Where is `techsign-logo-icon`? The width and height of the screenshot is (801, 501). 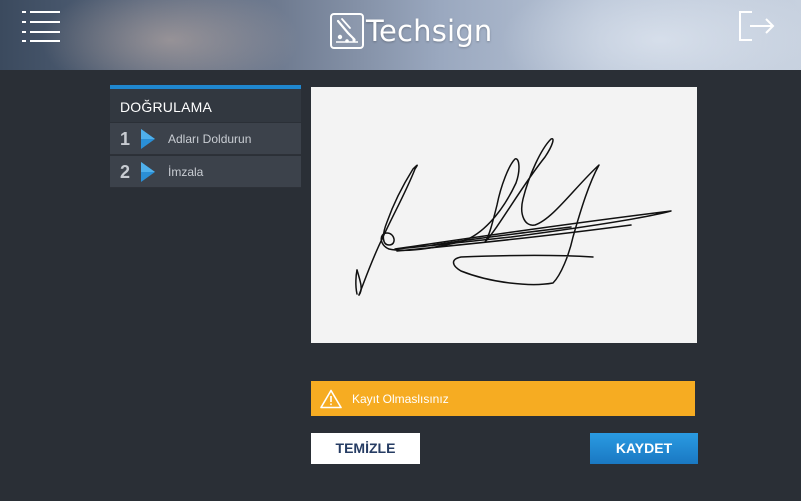
techsign-logo-icon is located at coordinates (347, 31).